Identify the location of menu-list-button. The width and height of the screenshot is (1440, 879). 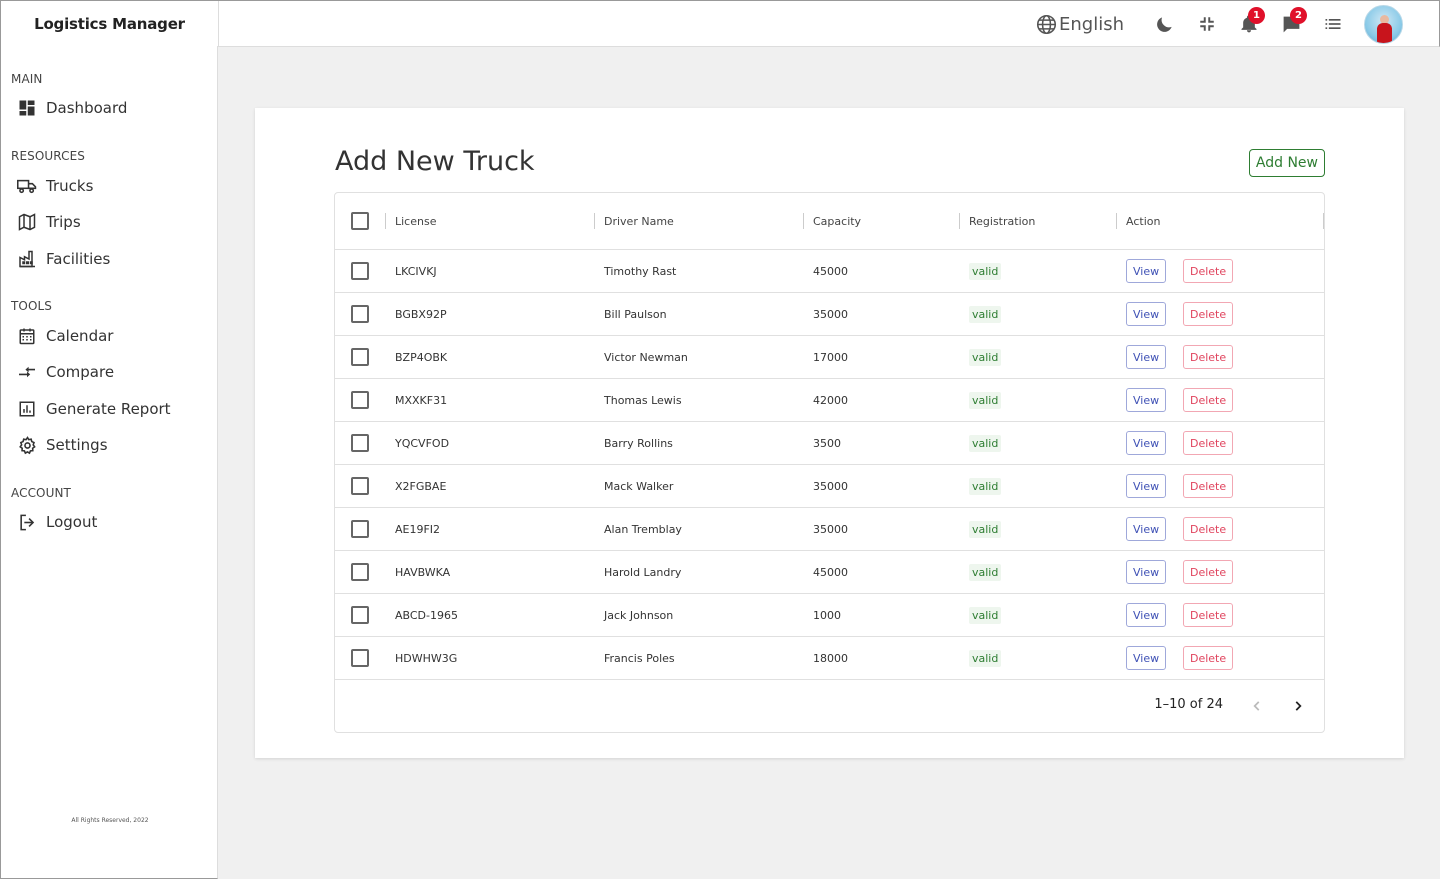
(1333, 24).